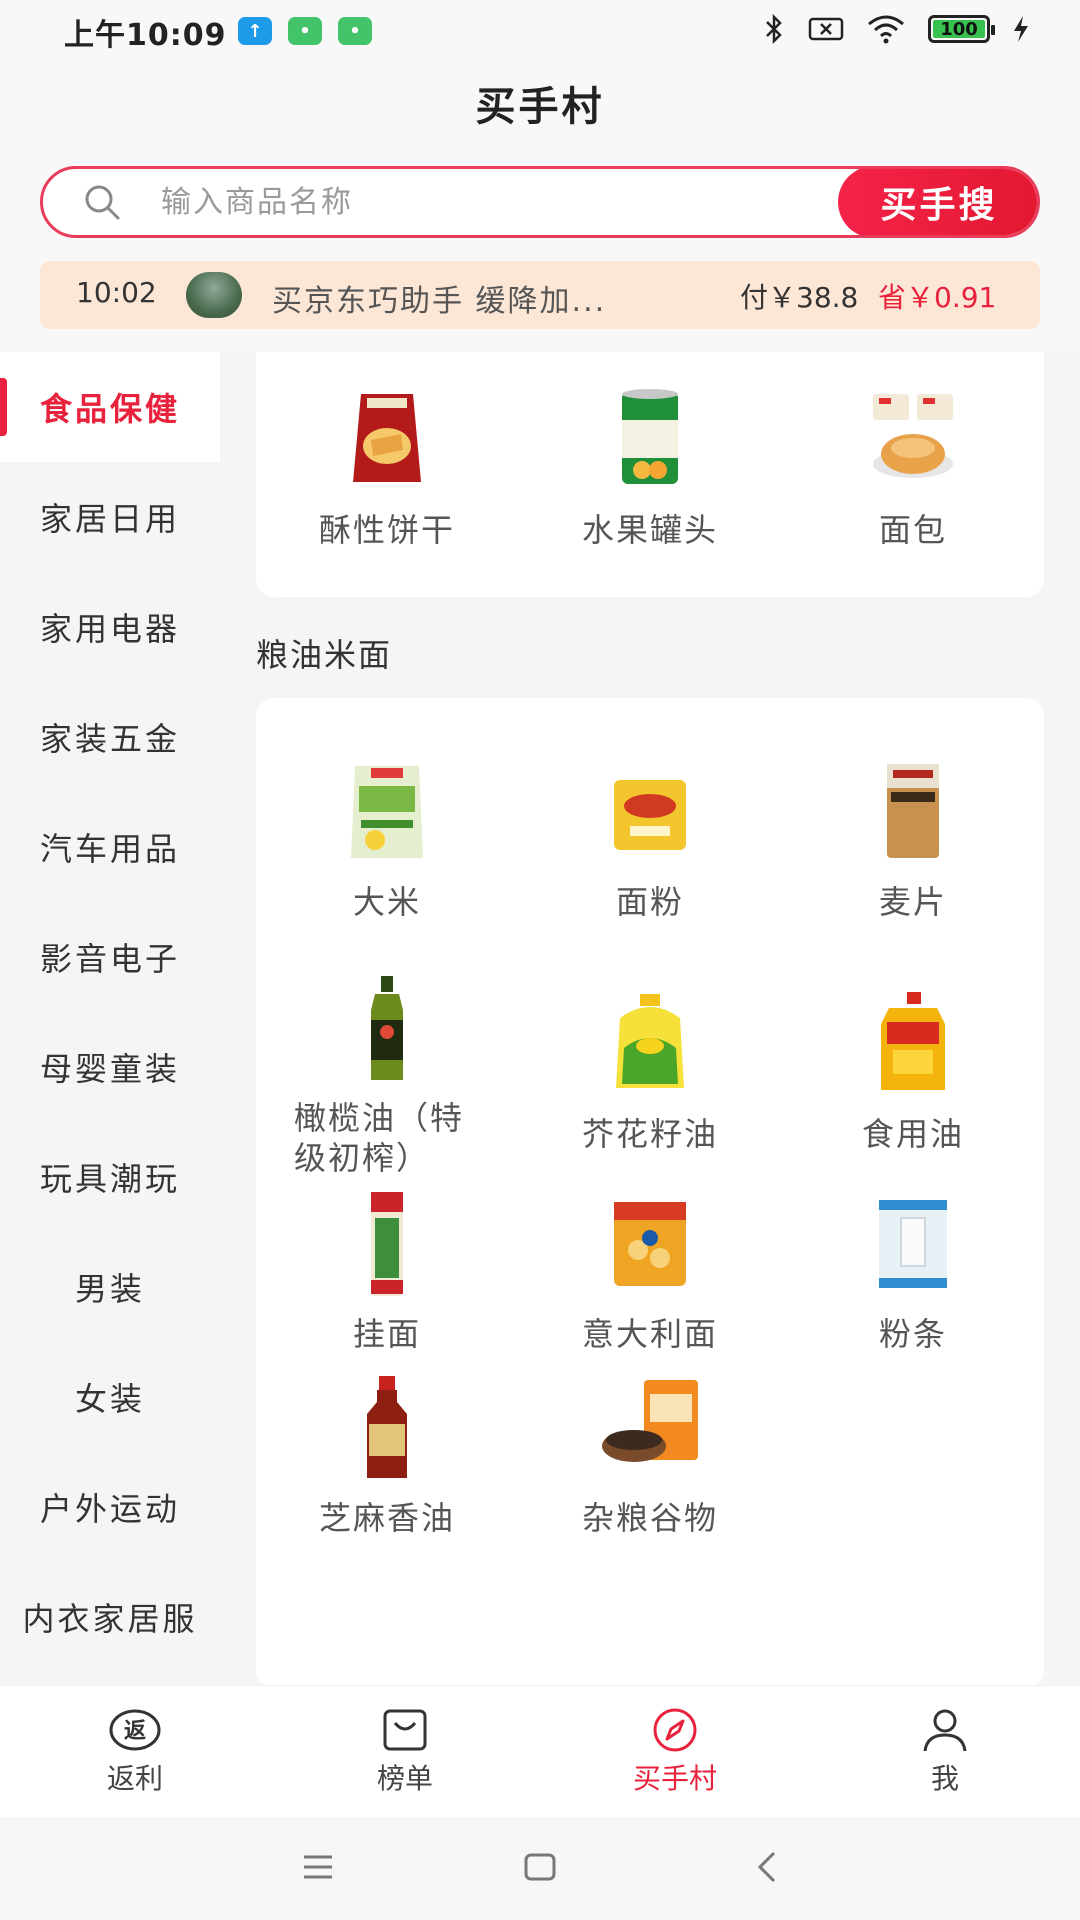 This screenshot has width=1080, height=1920. Describe the element at coordinates (386, 902) in the screenshot. I see `product-label: 大米` at that location.